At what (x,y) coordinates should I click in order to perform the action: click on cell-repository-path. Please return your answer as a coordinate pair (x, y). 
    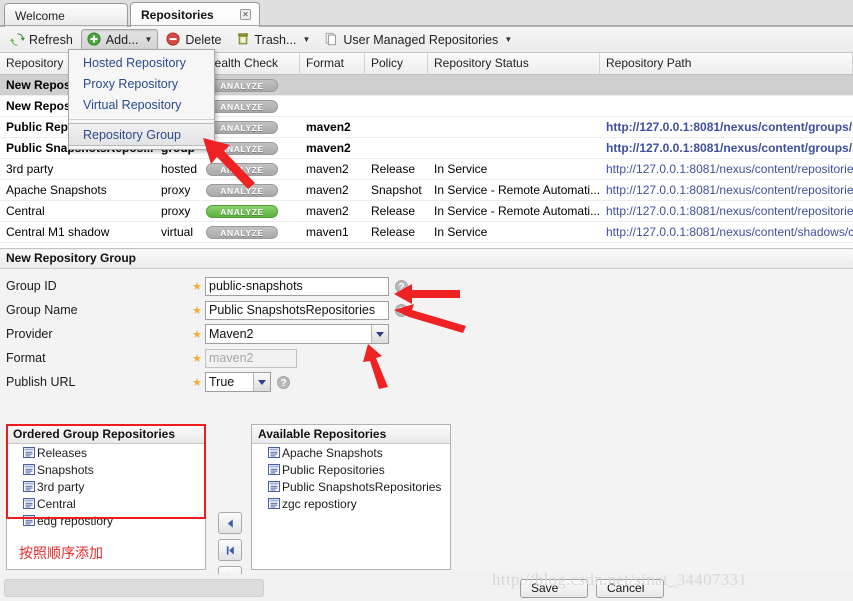
    Looking at the image, I should click on (726, 85).